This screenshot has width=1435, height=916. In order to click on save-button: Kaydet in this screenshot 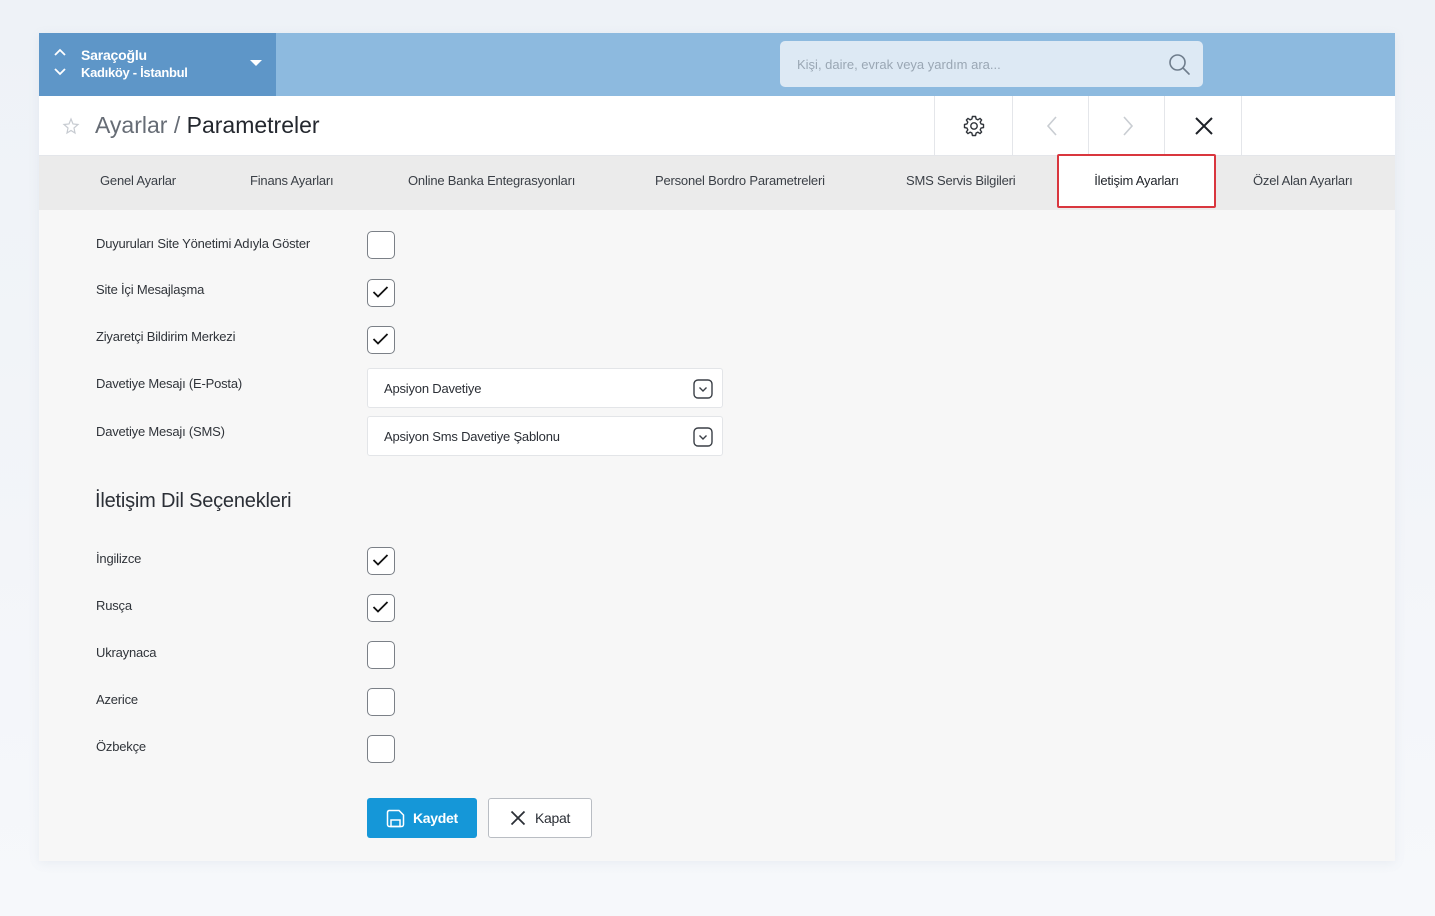, I will do `click(422, 818)`.